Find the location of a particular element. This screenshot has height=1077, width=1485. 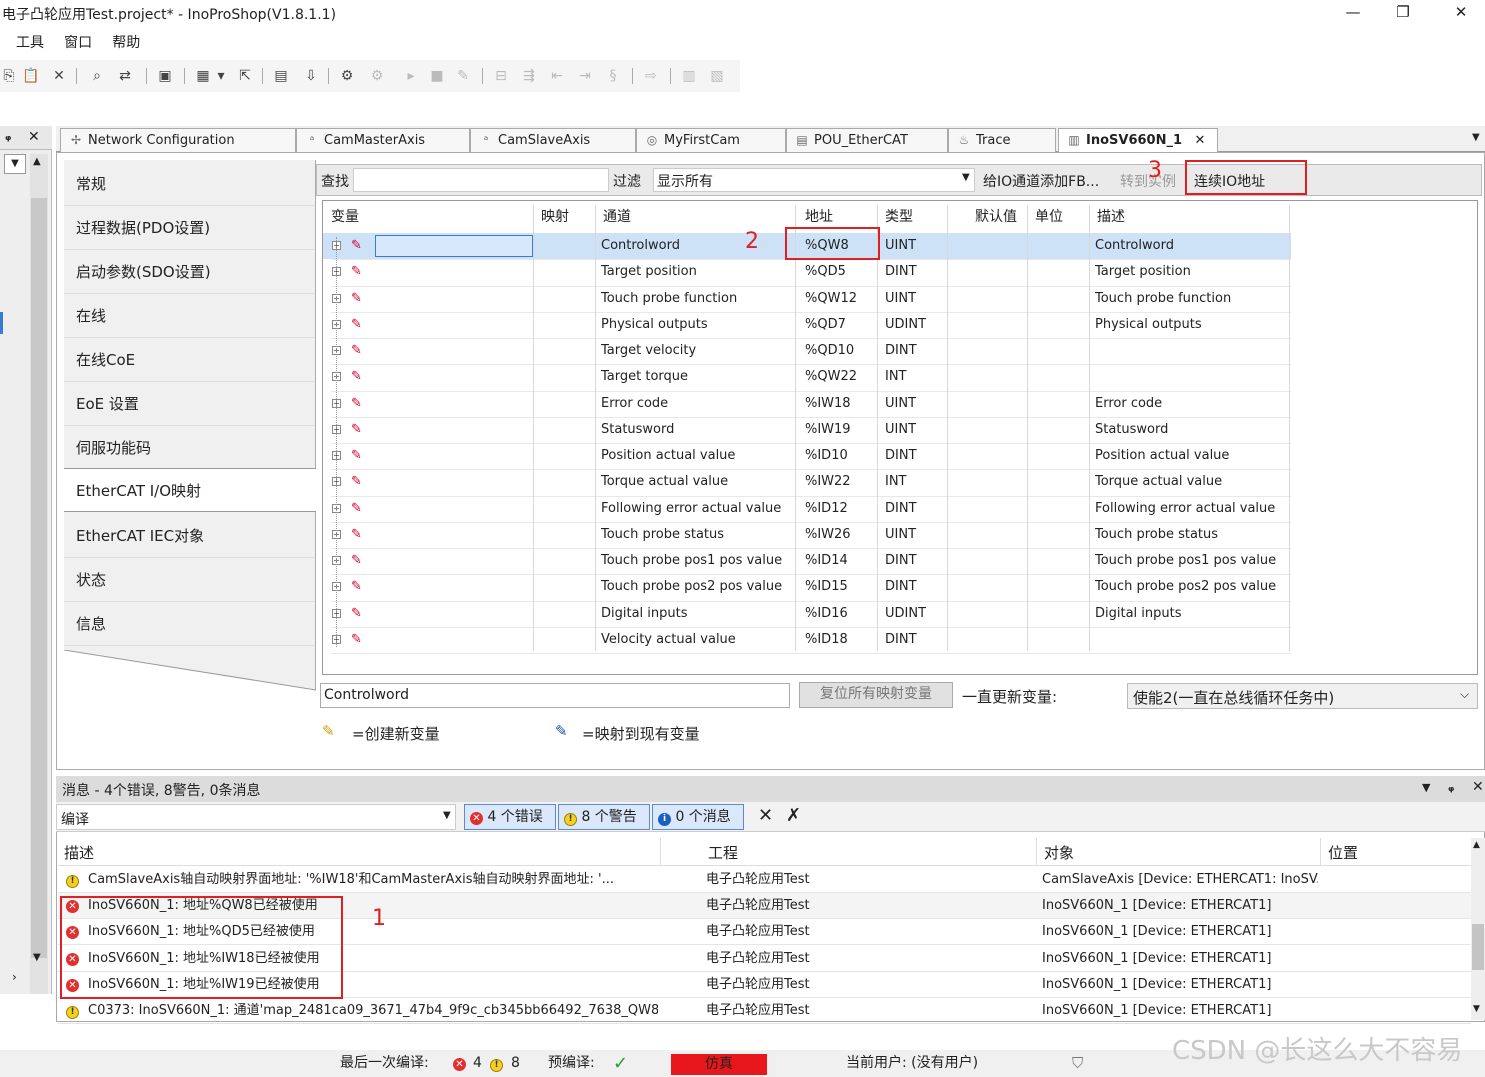

new-object-icon: ▦ is located at coordinates (203, 76).